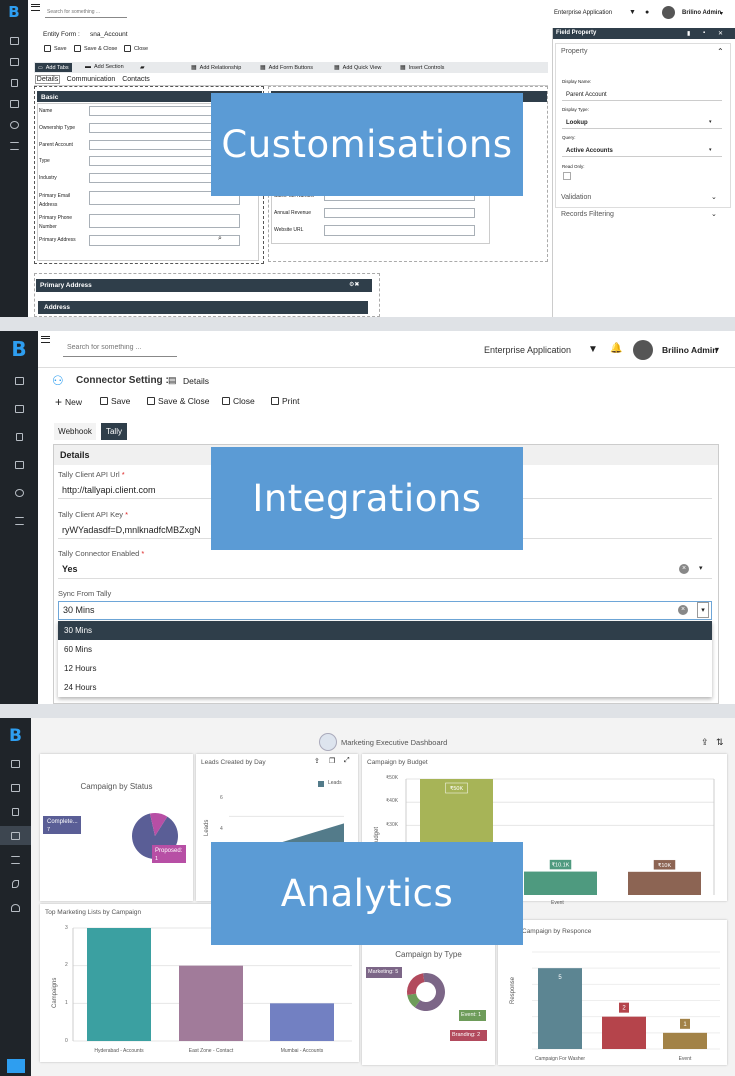 This screenshot has width=735, height=1076. Describe the element at coordinates (385, 610) in the screenshot. I see `sync-select: 30 Mins` at that location.